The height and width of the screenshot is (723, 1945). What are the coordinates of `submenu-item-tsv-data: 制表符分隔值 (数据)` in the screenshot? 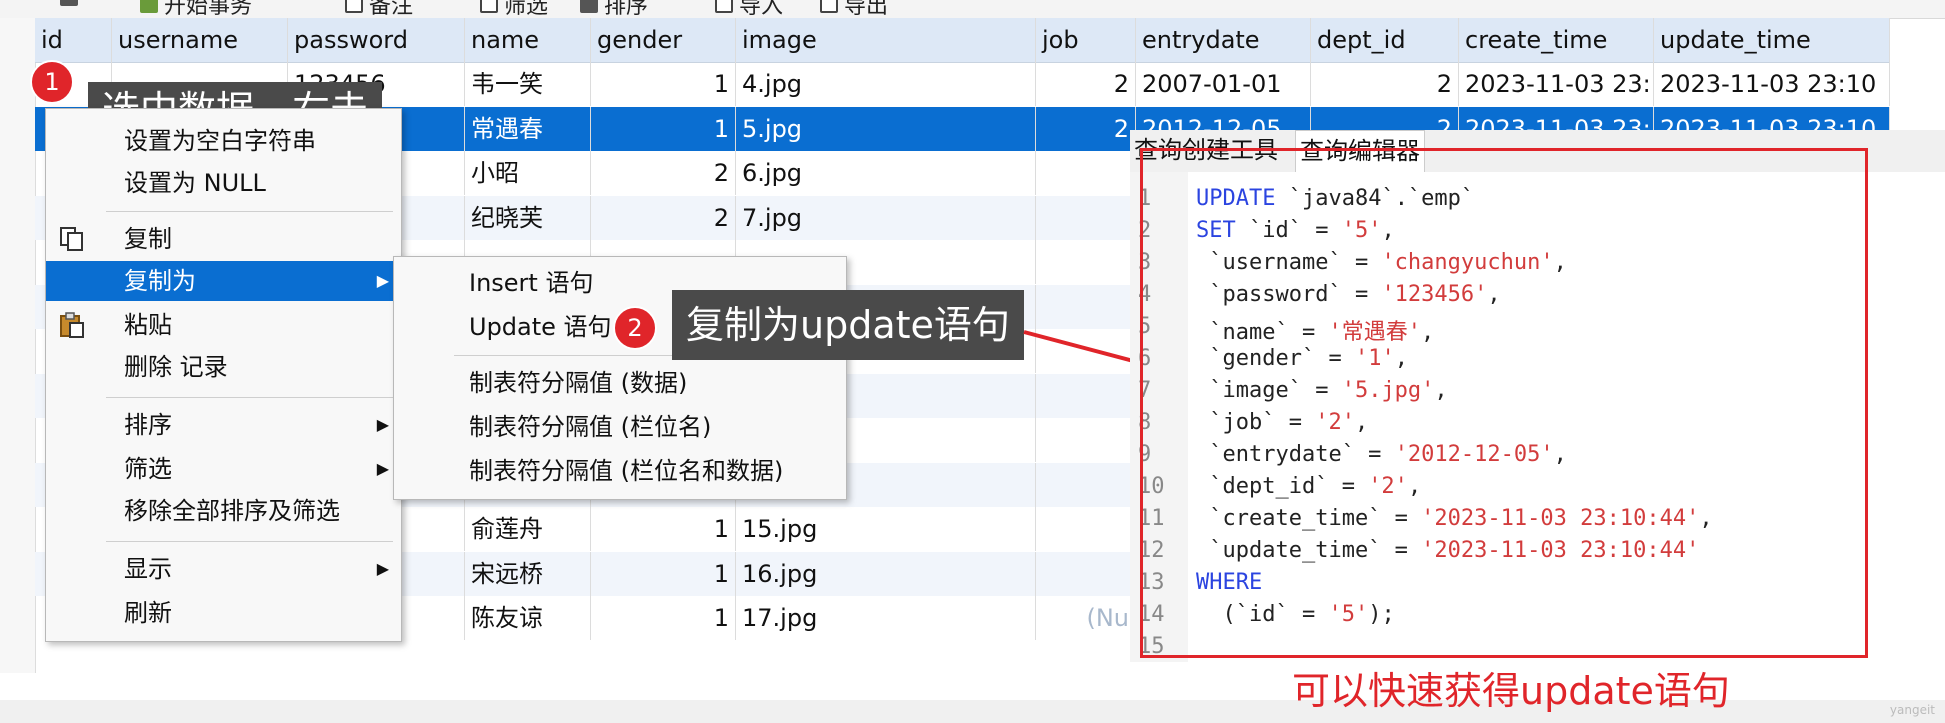 It's located at (620, 383).